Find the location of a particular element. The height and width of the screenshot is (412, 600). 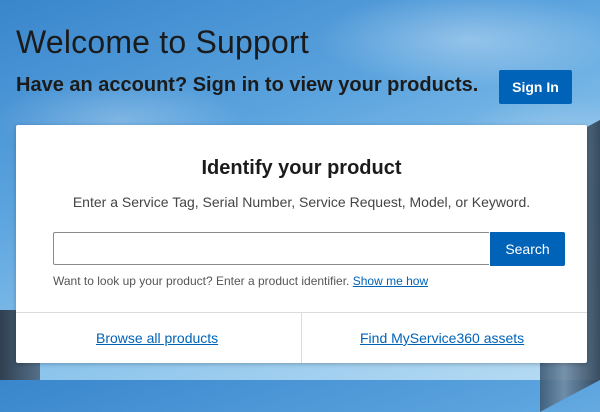

card-title: Identify your product is located at coordinates (301, 168).